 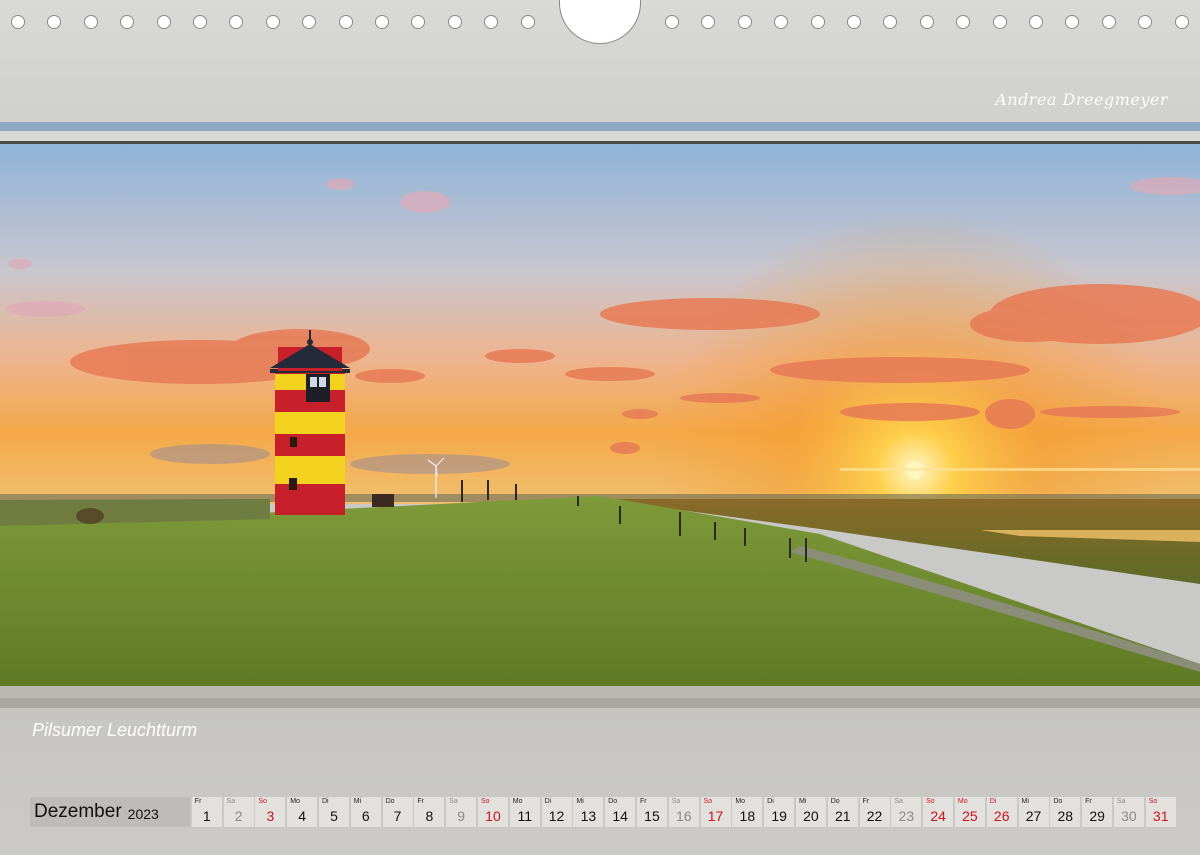 I want to click on day-number: 19, so click(x=779, y=816).